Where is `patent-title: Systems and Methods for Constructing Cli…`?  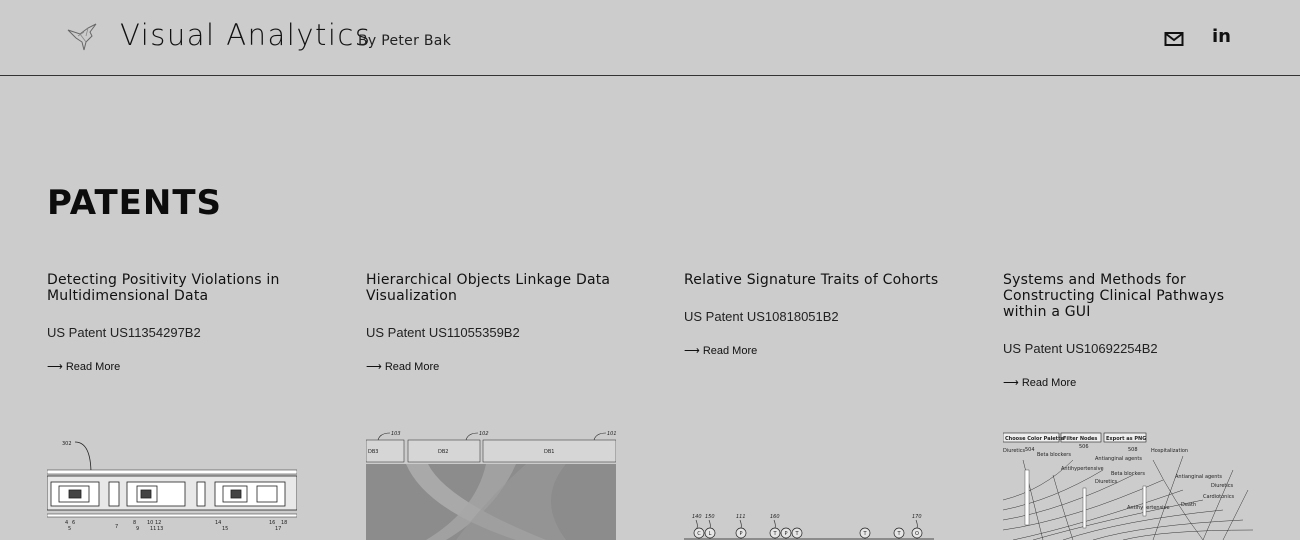 patent-title: Systems and Methods for Constructing Cli… is located at coordinates (1114, 296).